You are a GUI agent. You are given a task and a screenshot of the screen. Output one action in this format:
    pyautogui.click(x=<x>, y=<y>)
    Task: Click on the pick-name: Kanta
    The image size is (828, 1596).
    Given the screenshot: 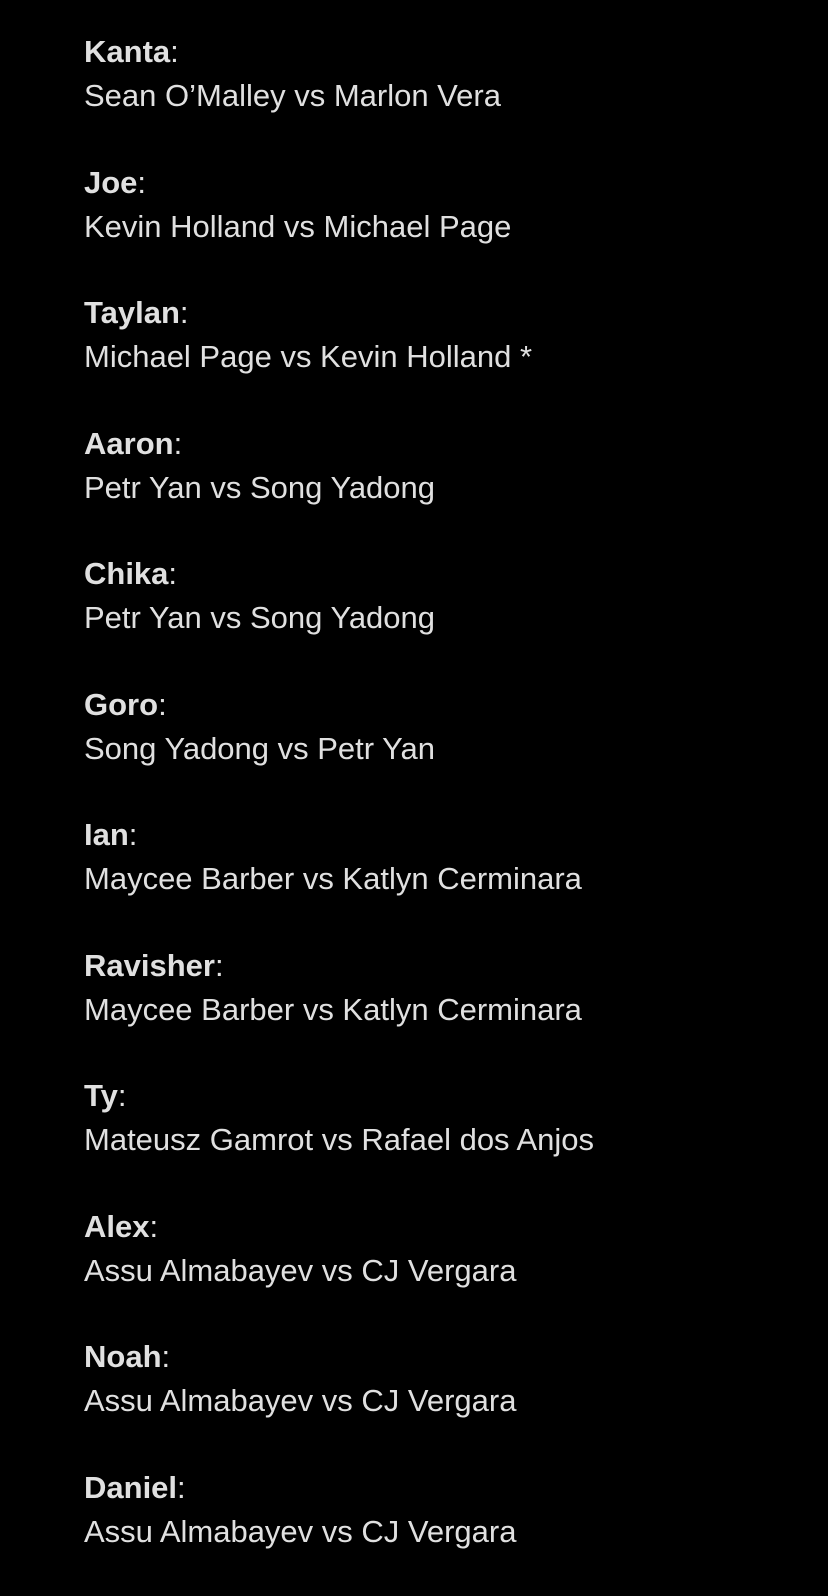 What is the action you would take?
    pyautogui.click(x=127, y=51)
    